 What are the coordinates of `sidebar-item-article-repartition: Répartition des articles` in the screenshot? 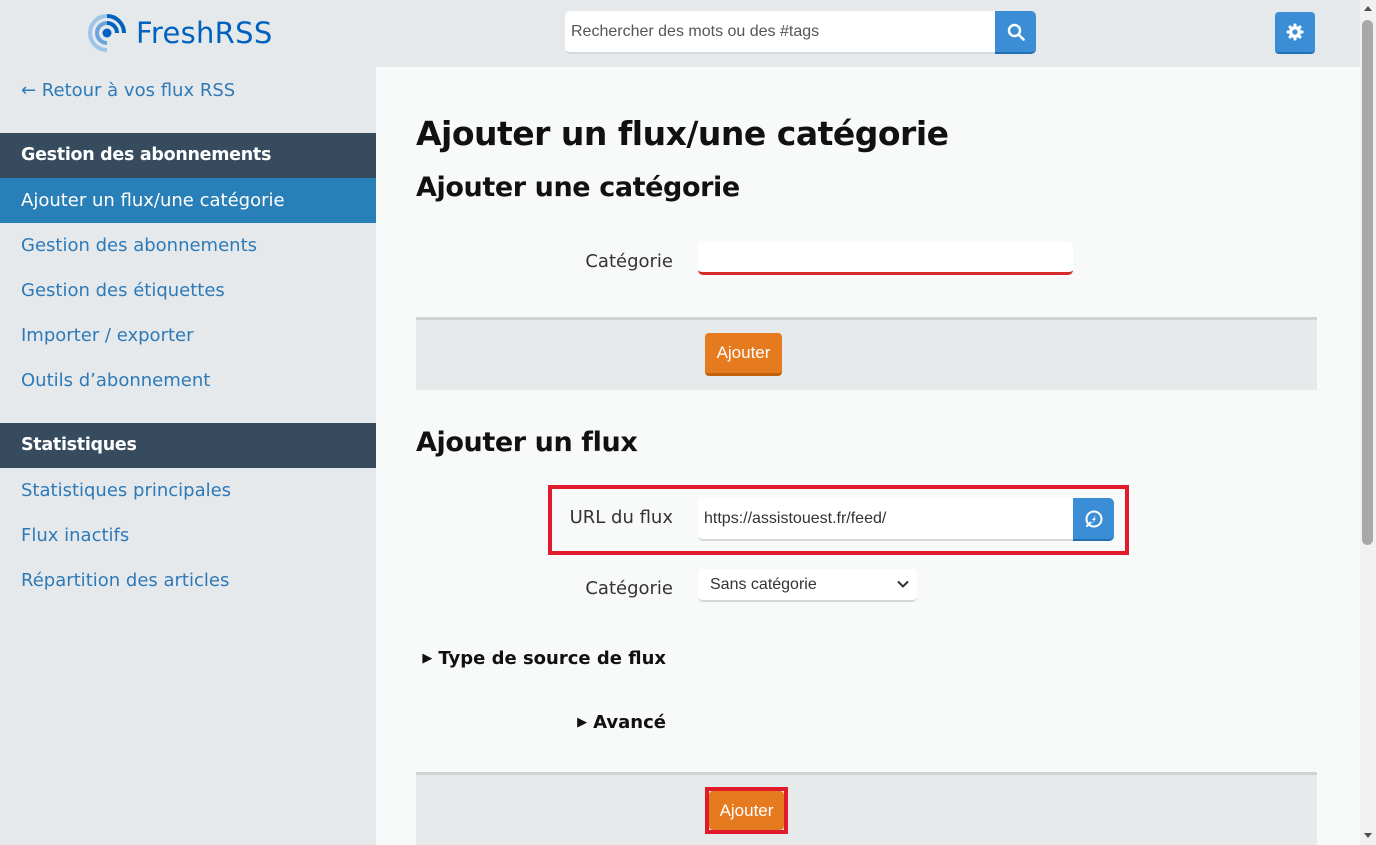 It's located at (188, 580).